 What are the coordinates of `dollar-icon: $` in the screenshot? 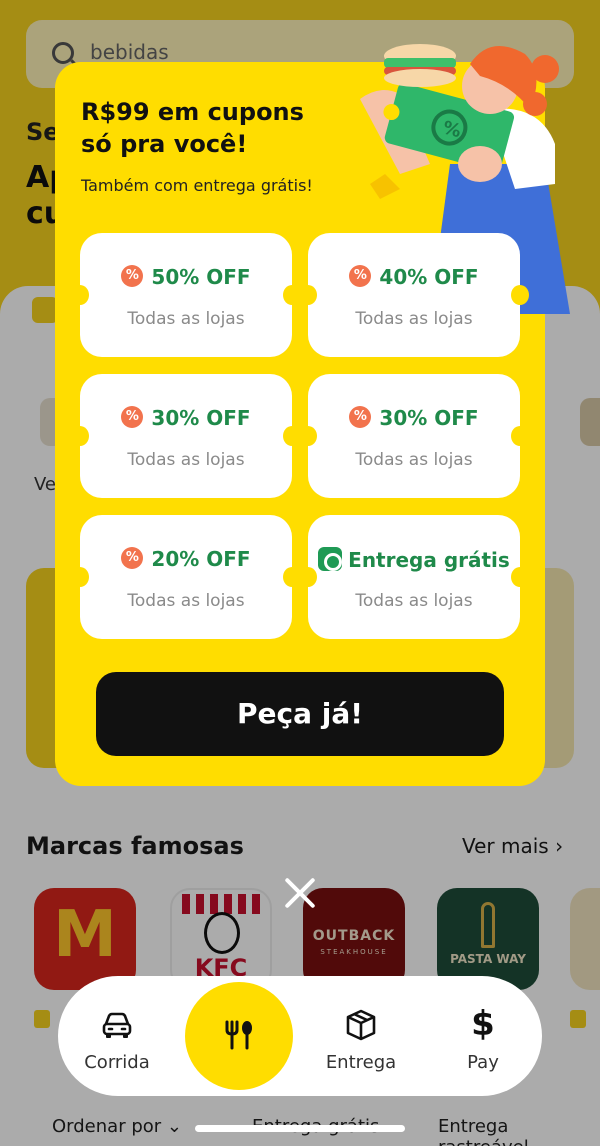 It's located at (483, 1024).